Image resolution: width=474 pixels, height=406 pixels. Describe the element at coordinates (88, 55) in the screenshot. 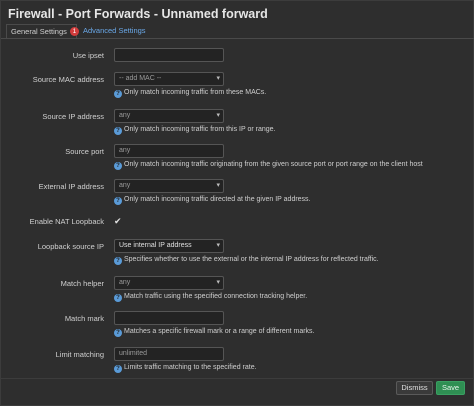

I see `use-ipset-label: Use ipset` at that location.